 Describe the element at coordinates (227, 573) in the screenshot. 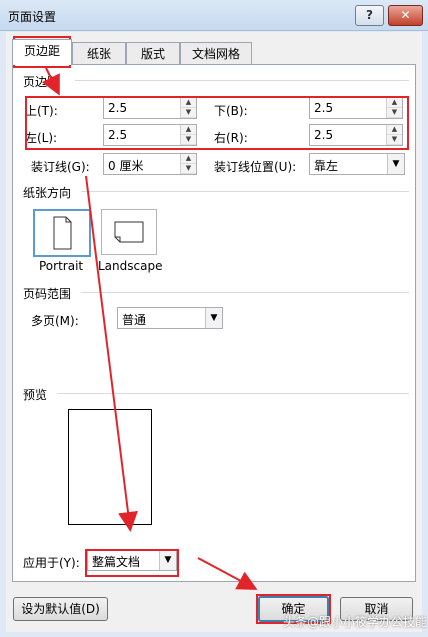

I see `arrow-to-ok` at that location.